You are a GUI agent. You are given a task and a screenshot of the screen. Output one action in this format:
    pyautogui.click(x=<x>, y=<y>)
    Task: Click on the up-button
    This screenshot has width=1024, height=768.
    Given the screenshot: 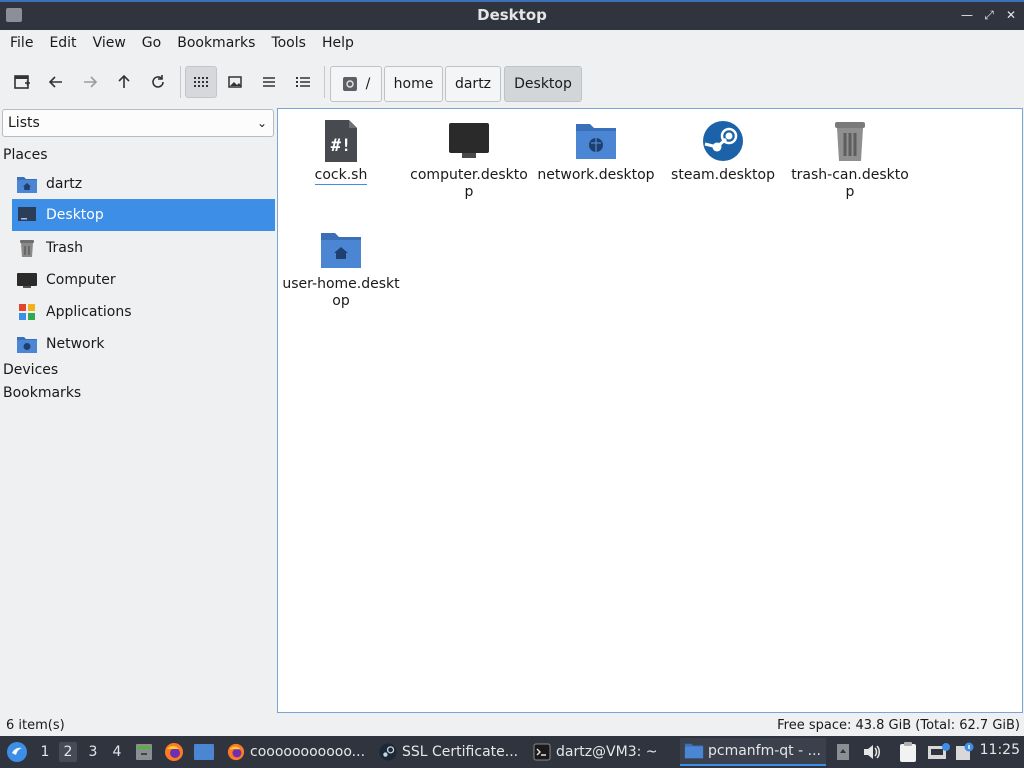 What is the action you would take?
    pyautogui.click(x=124, y=82)
    